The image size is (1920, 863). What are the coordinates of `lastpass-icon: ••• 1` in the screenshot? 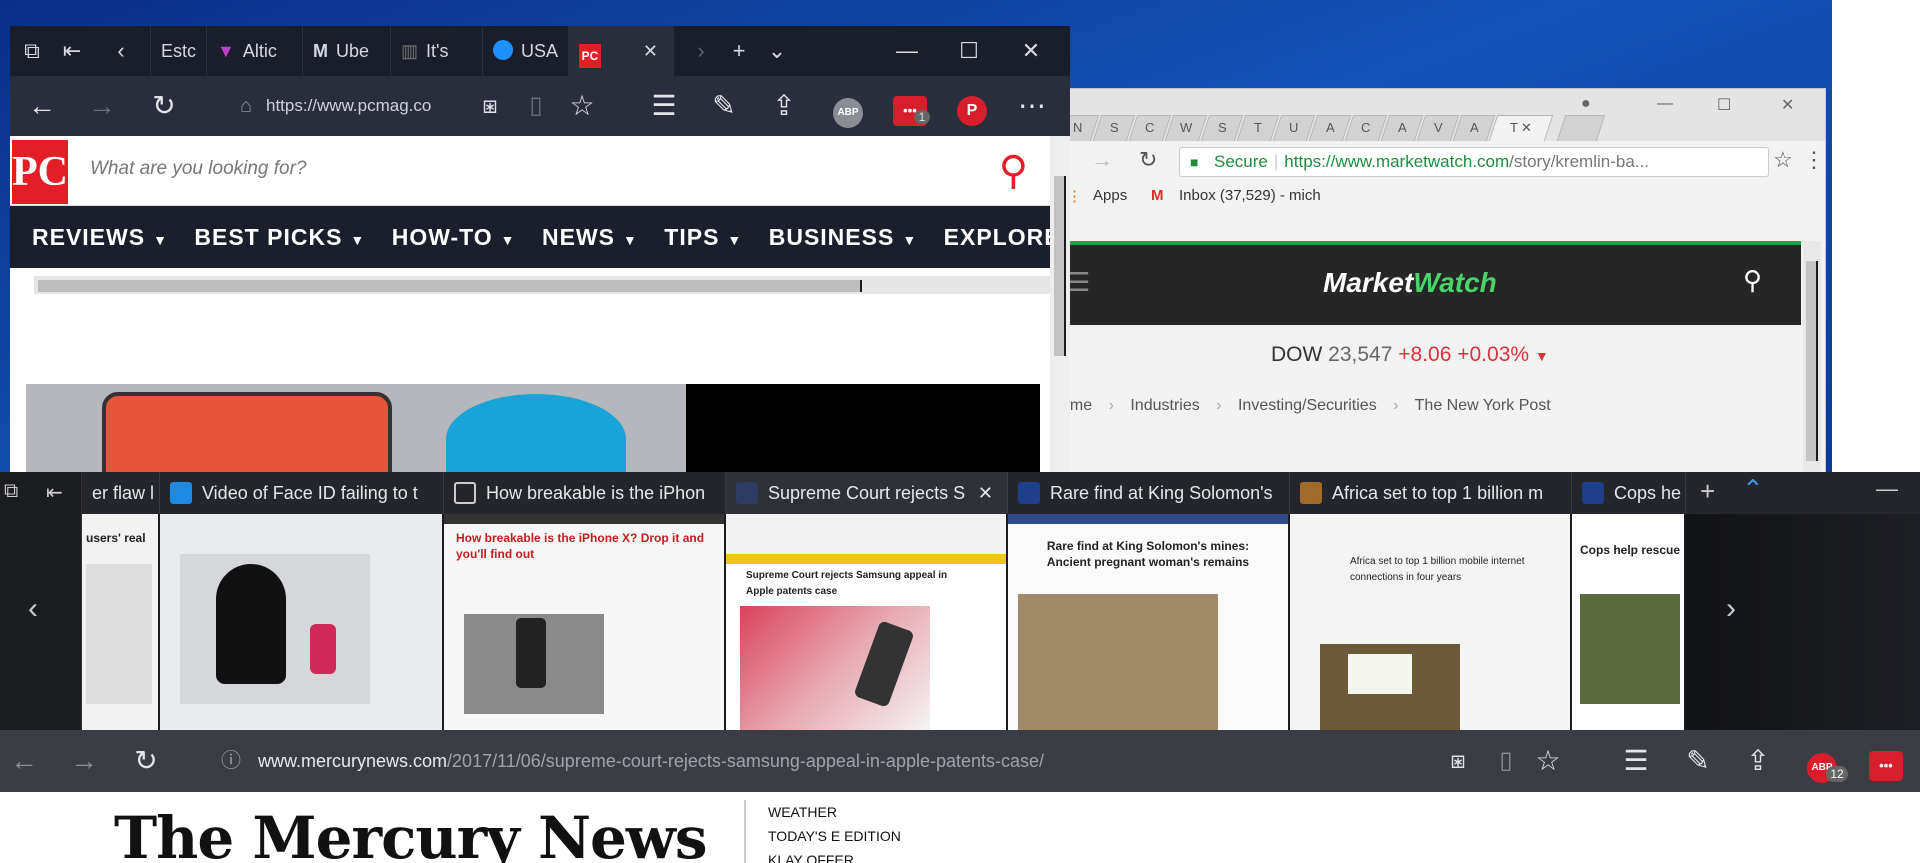 It's located at (911, 106).